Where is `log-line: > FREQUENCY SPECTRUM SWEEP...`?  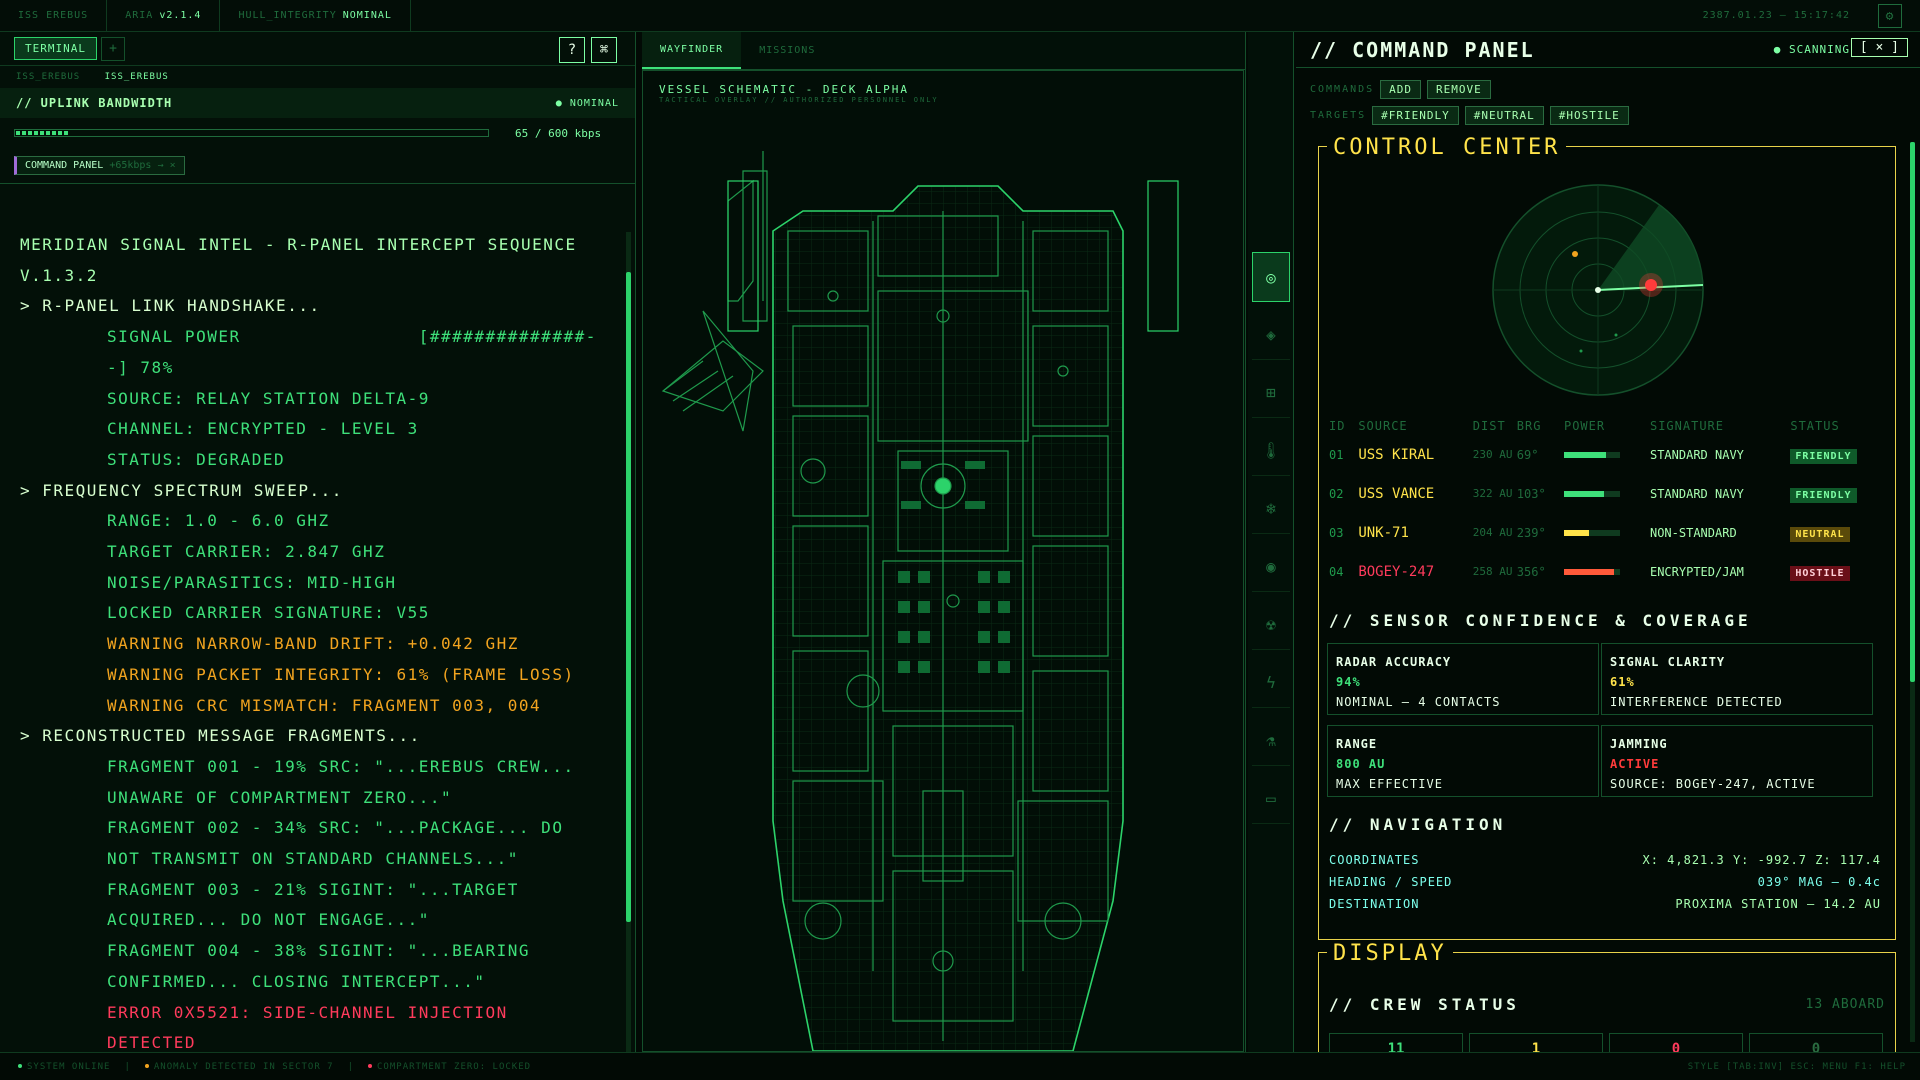 log-line: > FREQUENCY SPECTRUM SWEEP... is located at coordinates (181, 490).